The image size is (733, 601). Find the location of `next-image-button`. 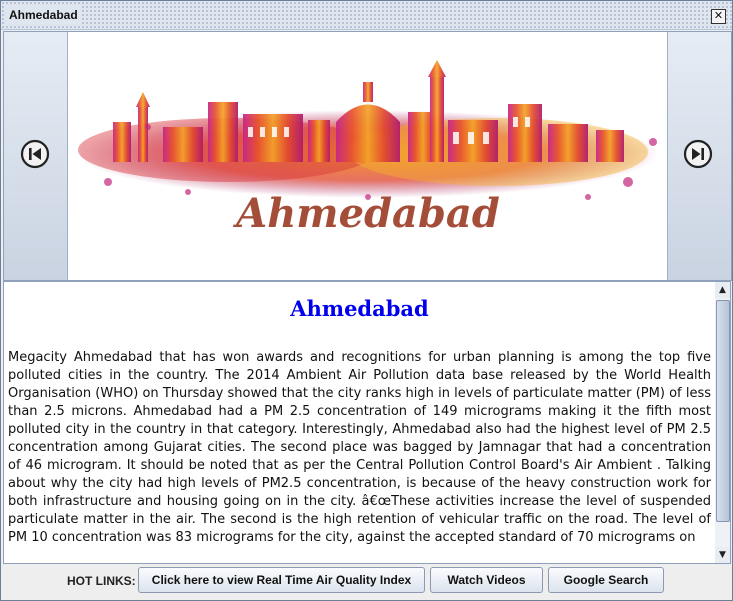

next-image-button is located at coordinates (699, 156).